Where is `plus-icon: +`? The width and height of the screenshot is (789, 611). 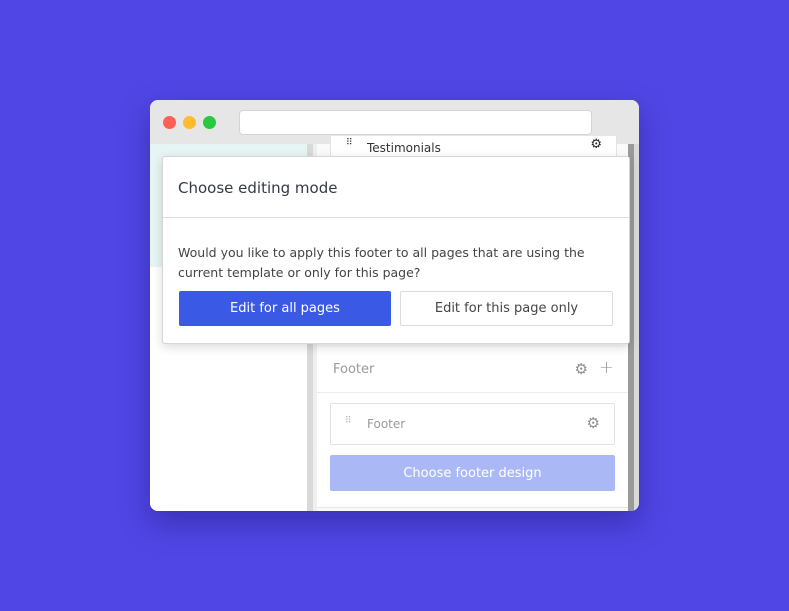
plus-icon: + is located at coordinates (606, 367).